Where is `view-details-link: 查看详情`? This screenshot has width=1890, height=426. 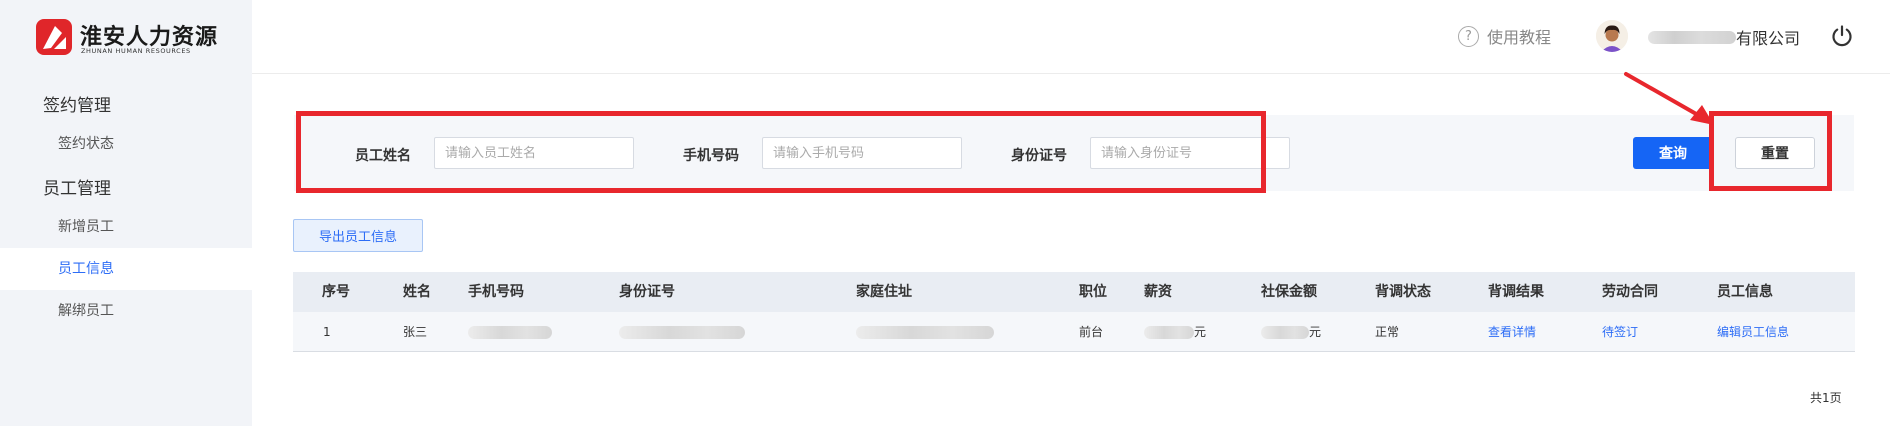
view-details-link: 查看详情 is located at coordinates (1512, 332).